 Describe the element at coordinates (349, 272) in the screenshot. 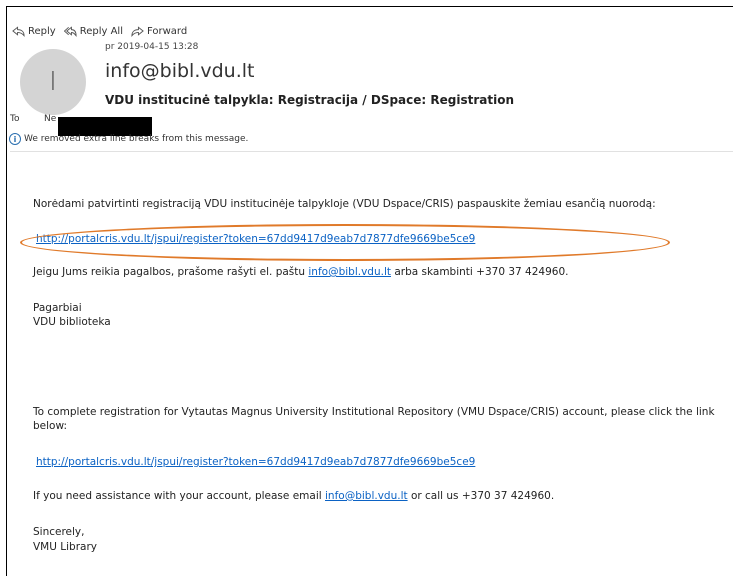

I see `lt-help-email-link: info@bibl.vdu.lt` at that location.